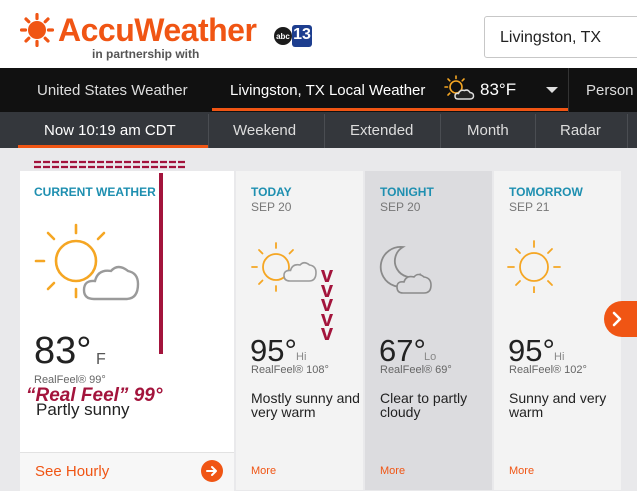 The image size is (637, 491). I want to click on carousel-next-button, so click(620, 319).